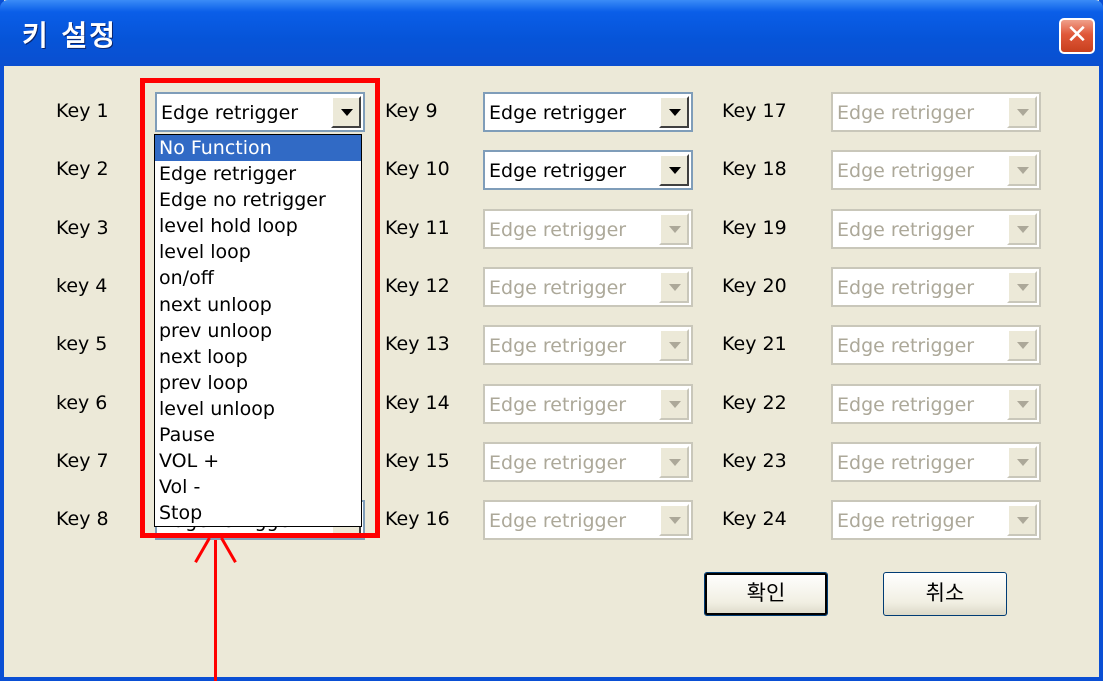 This screenshot has width=1103, height=681. What do you see at coordinates (82, 111) in the screenshot?
I see `key-label: Key 1` at bounding box center [82, 111].